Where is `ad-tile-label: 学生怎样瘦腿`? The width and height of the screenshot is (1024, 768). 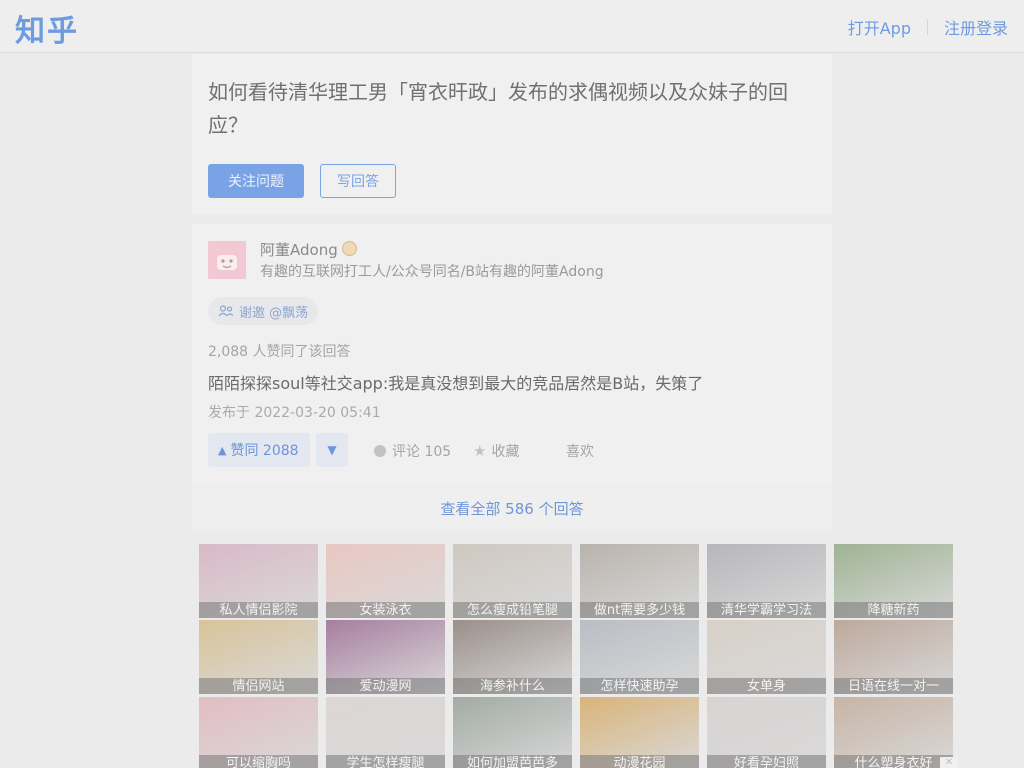
ad-tile-label: 学生怎样瘦腿 is located at coordinates (385, 761).